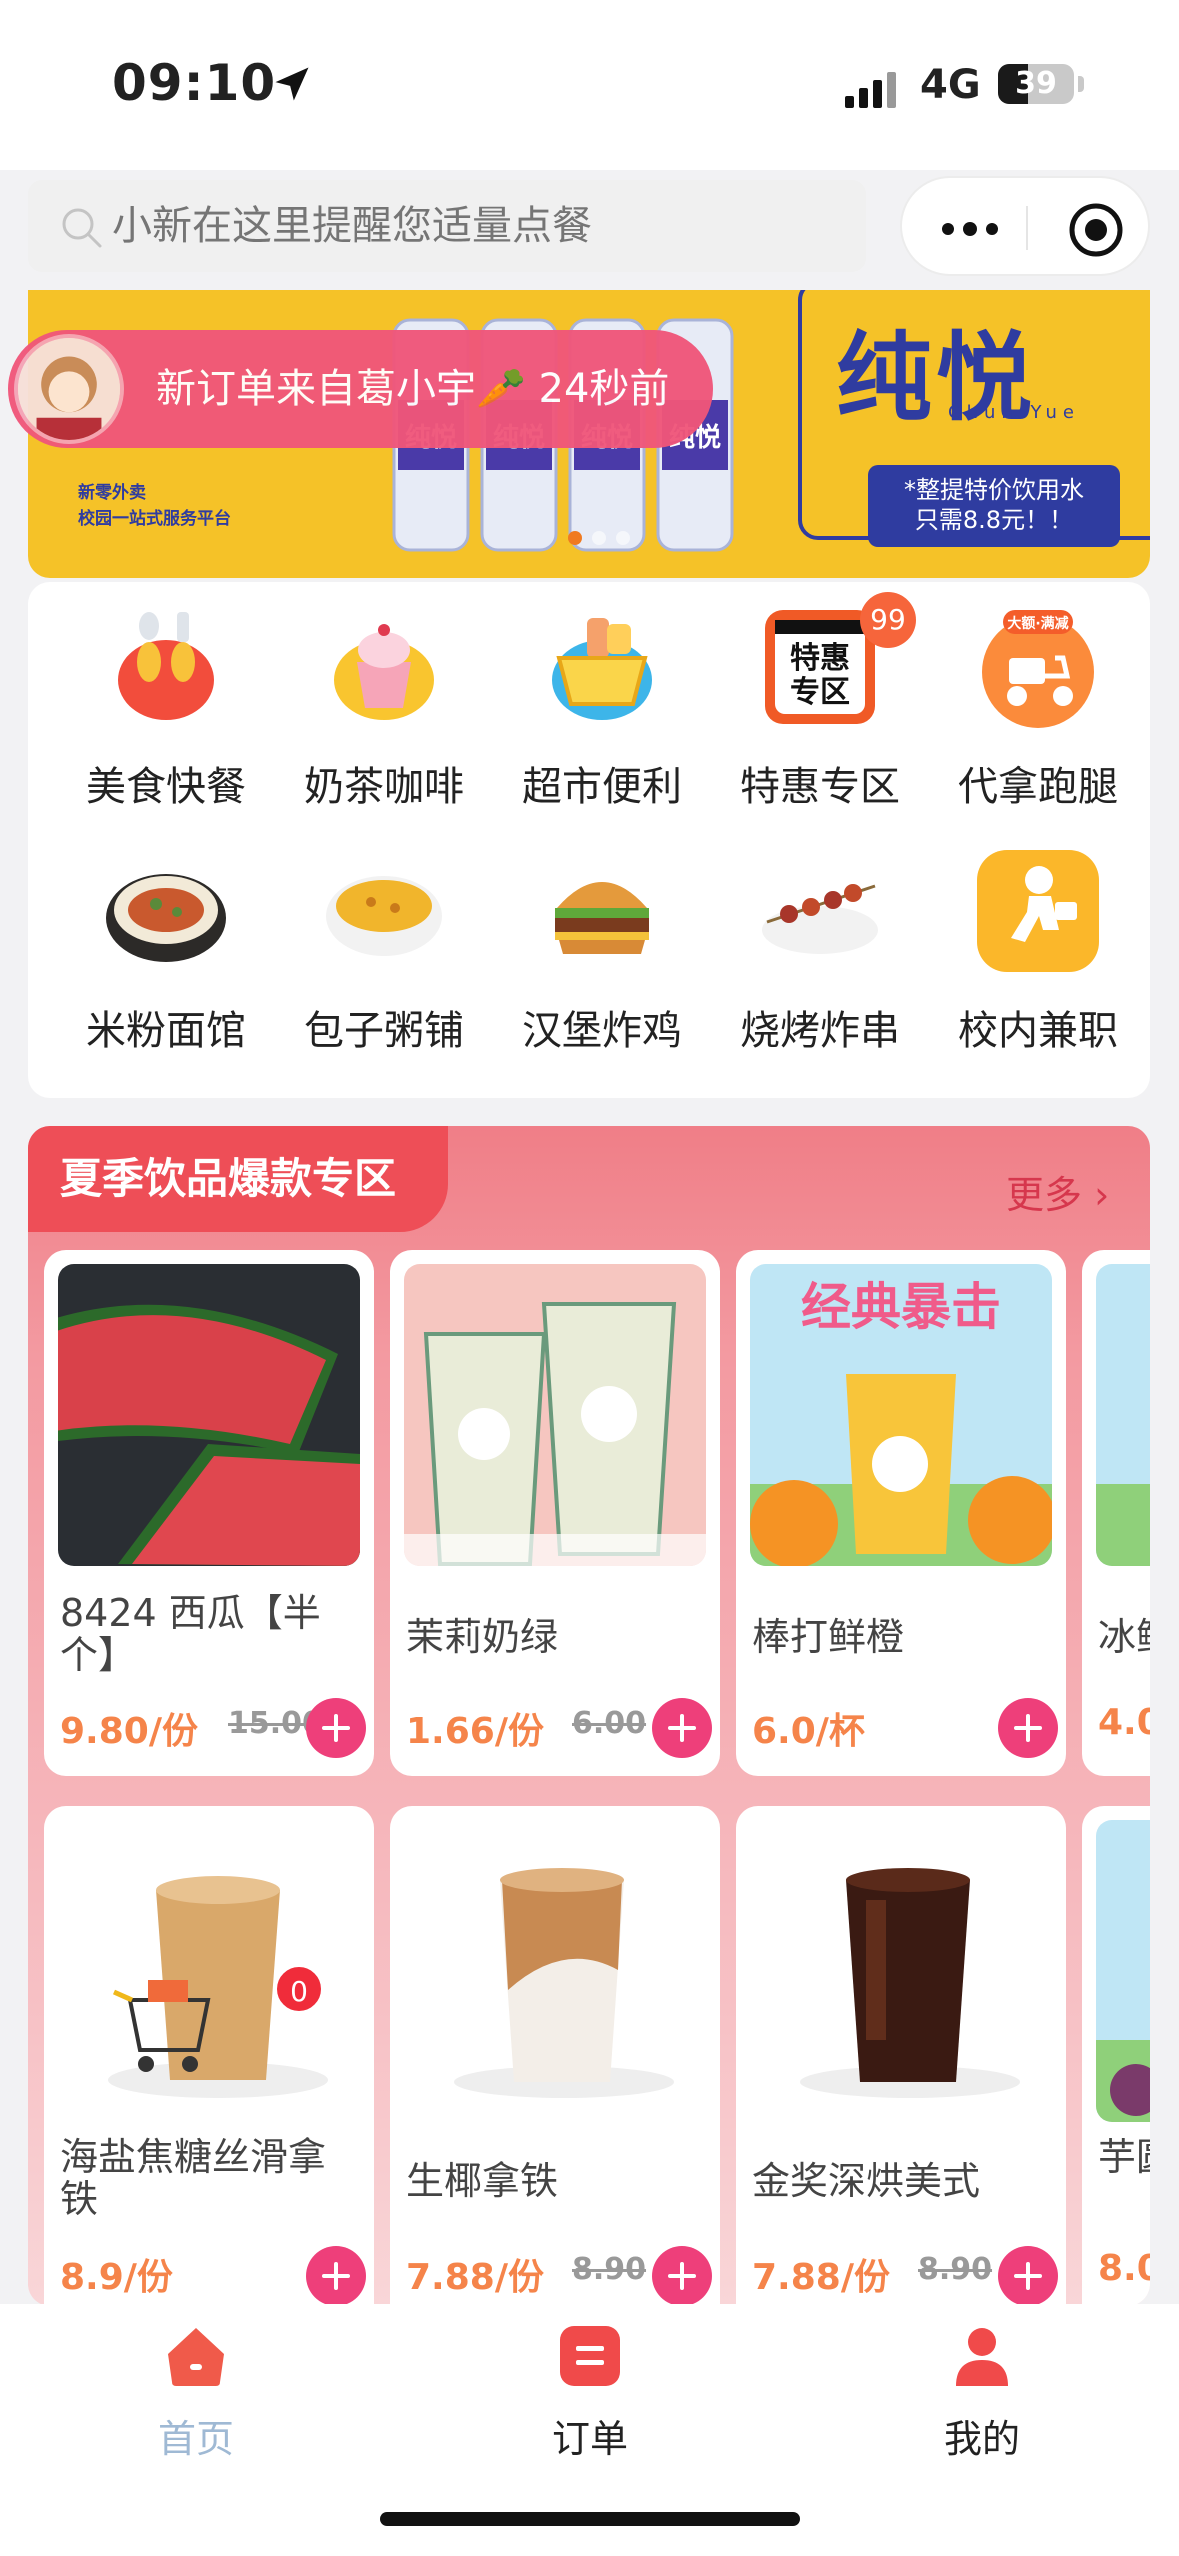 The width and height of the screenshot is (1179, 2556). I want to click on status-time: 09:10, so click(194, 83).